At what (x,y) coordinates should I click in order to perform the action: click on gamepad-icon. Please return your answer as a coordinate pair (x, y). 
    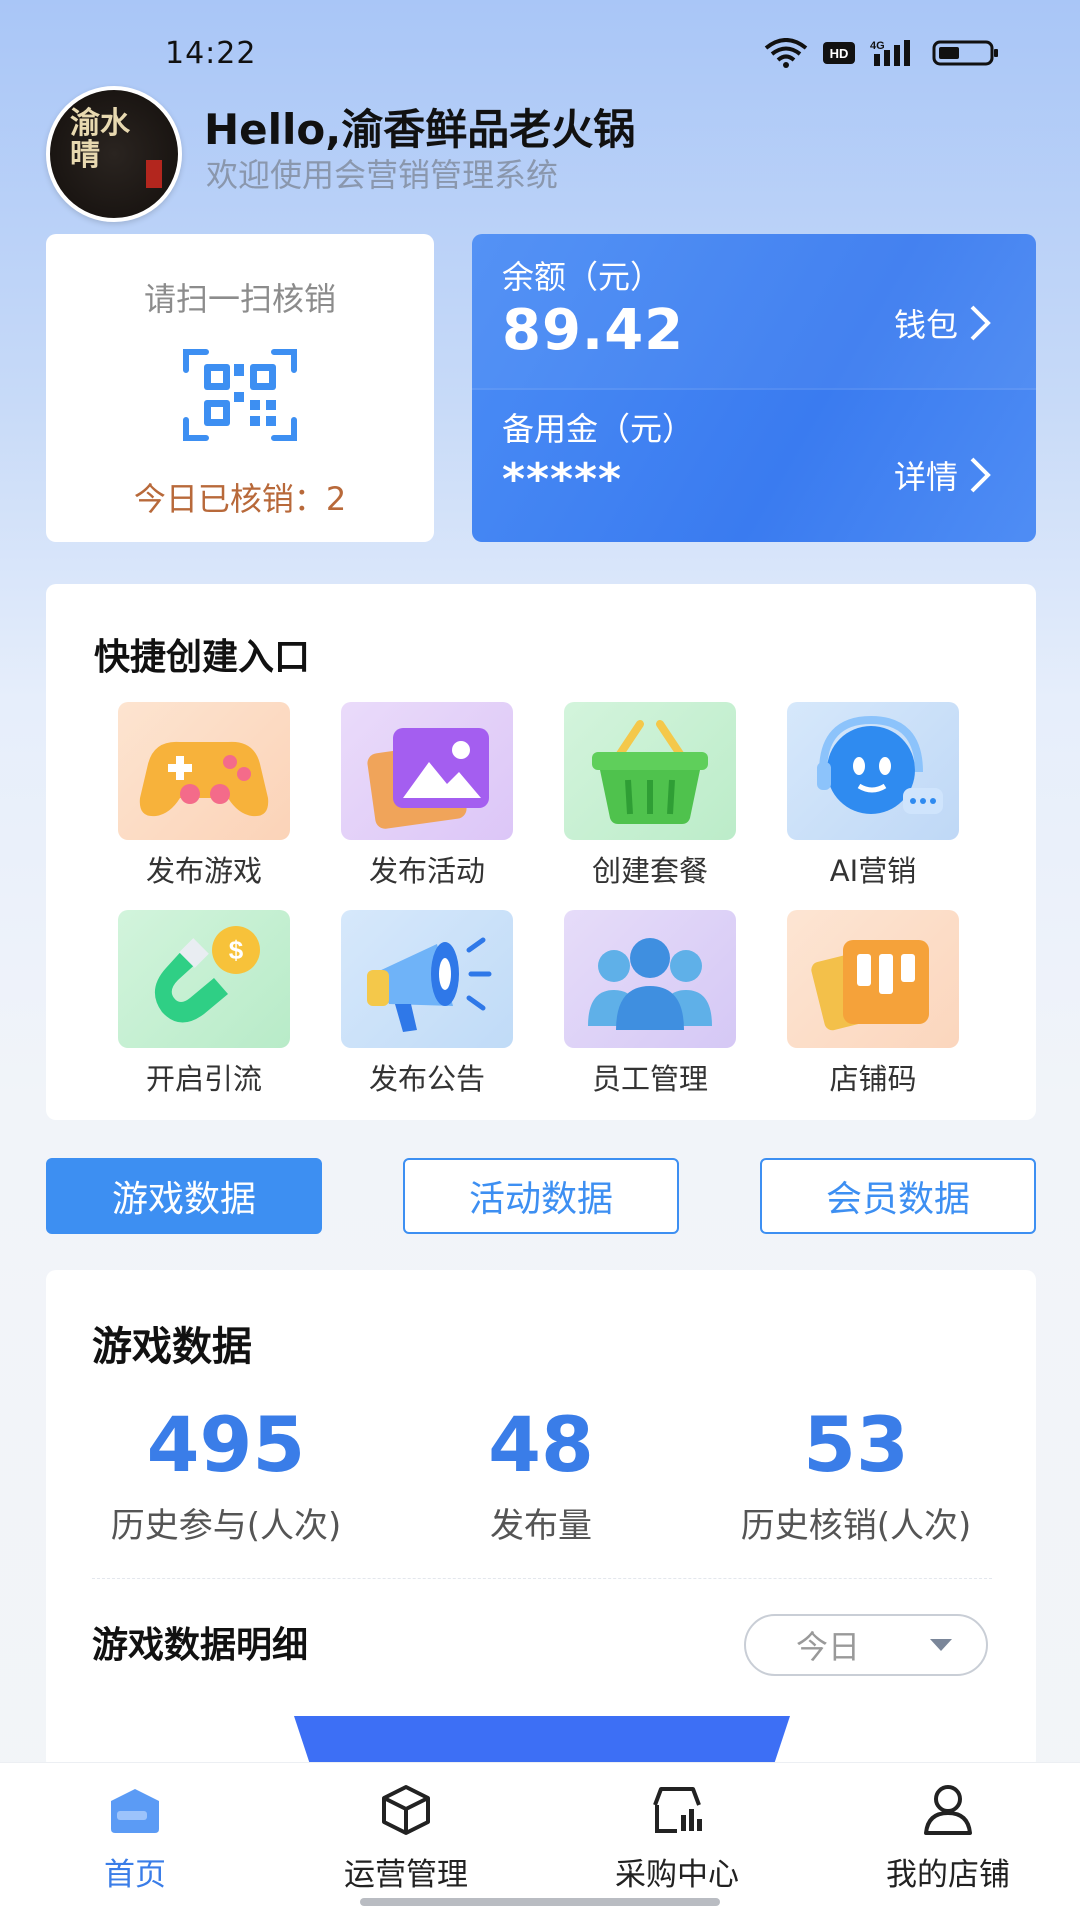
    Looking at the image, I should click on (204, 779).